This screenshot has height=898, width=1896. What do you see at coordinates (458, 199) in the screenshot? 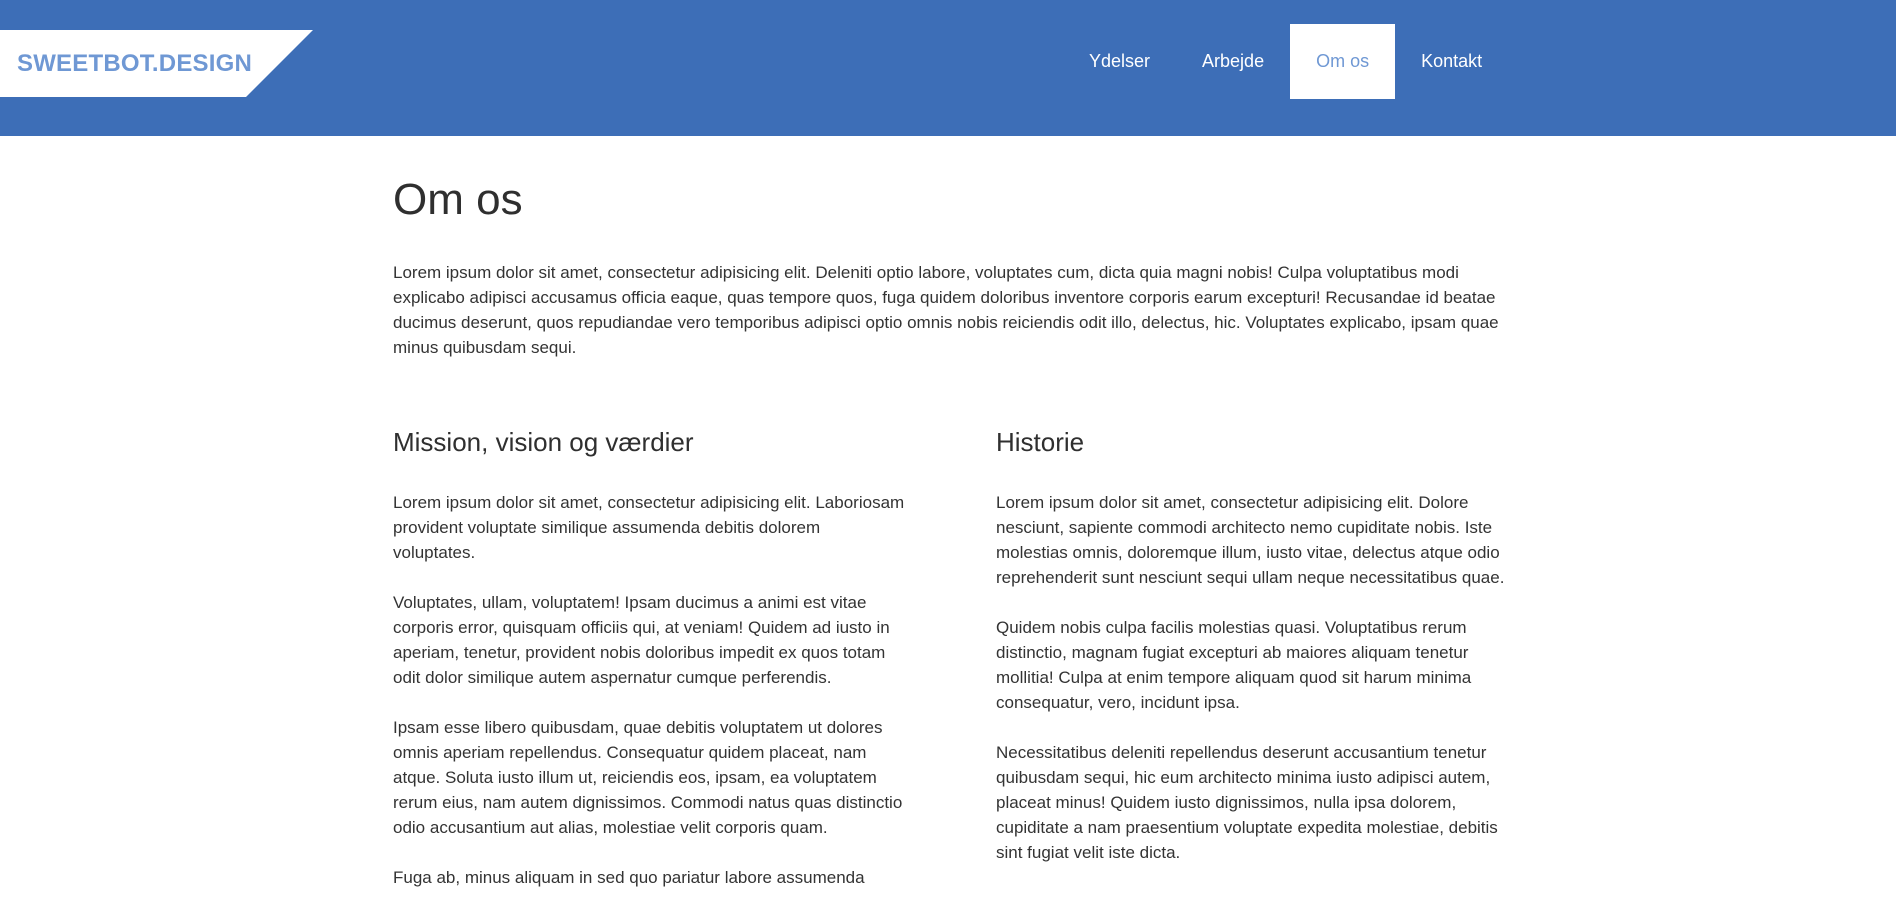
I see `page-title: Om os` at bounding box center [458, 199].